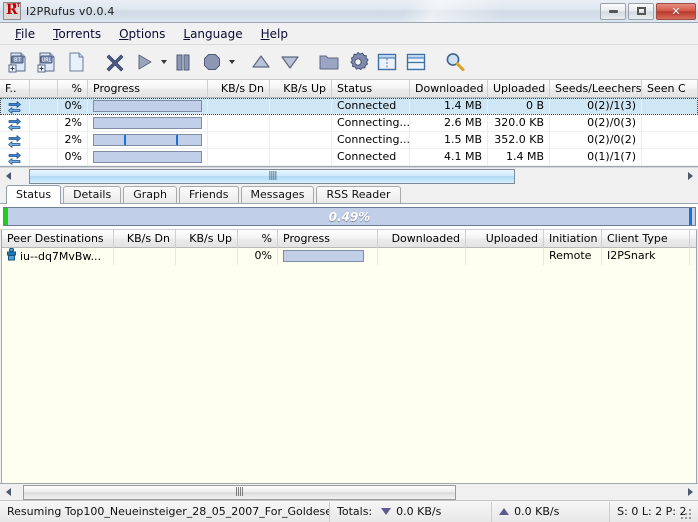 This screenshot has width=698, height=522. Describe the element at coordinates (212, 62) in the screenshot. I see `stop-torrent-button` at that location.